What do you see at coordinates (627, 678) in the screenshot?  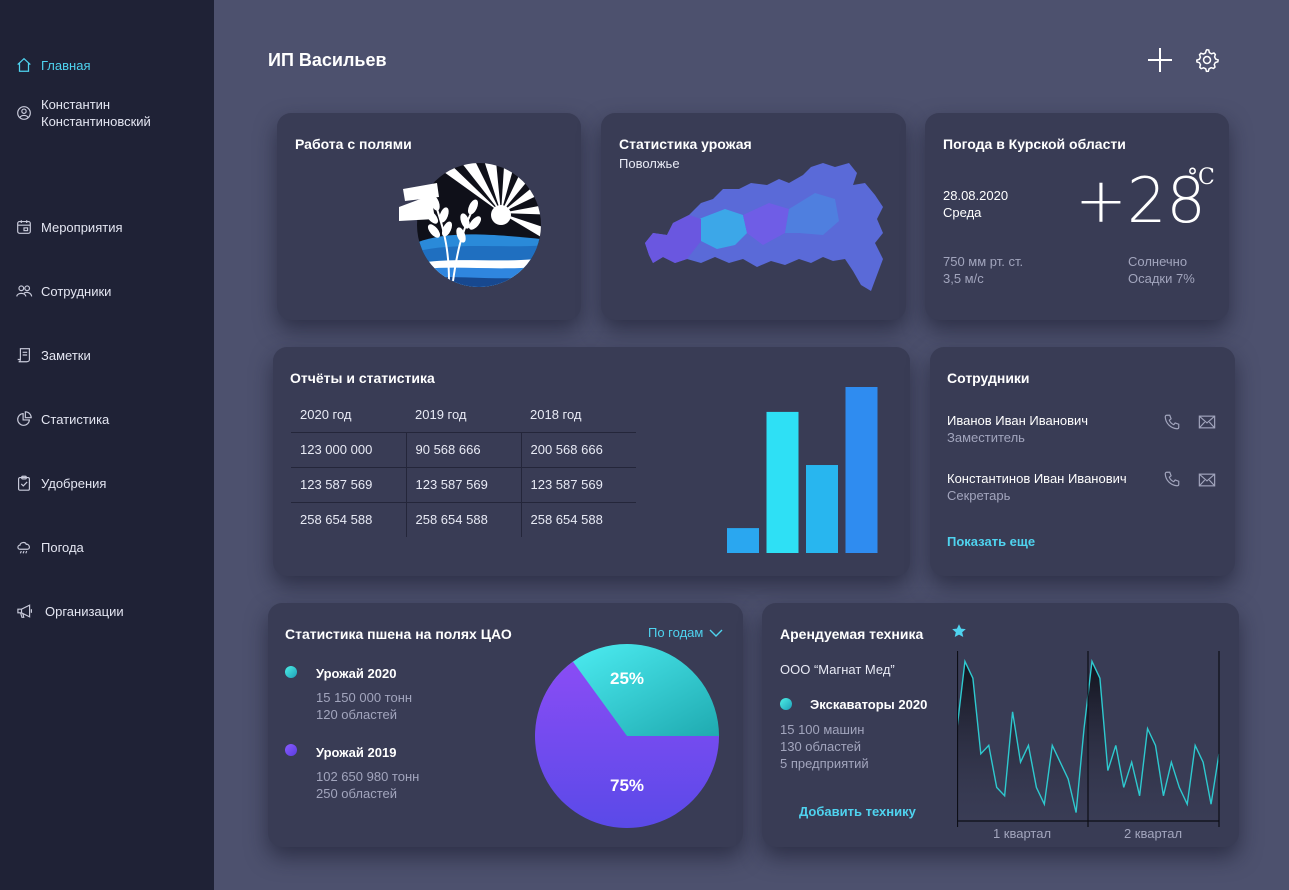 I see `pie-label: 25%` at bounding box center [627, 678].